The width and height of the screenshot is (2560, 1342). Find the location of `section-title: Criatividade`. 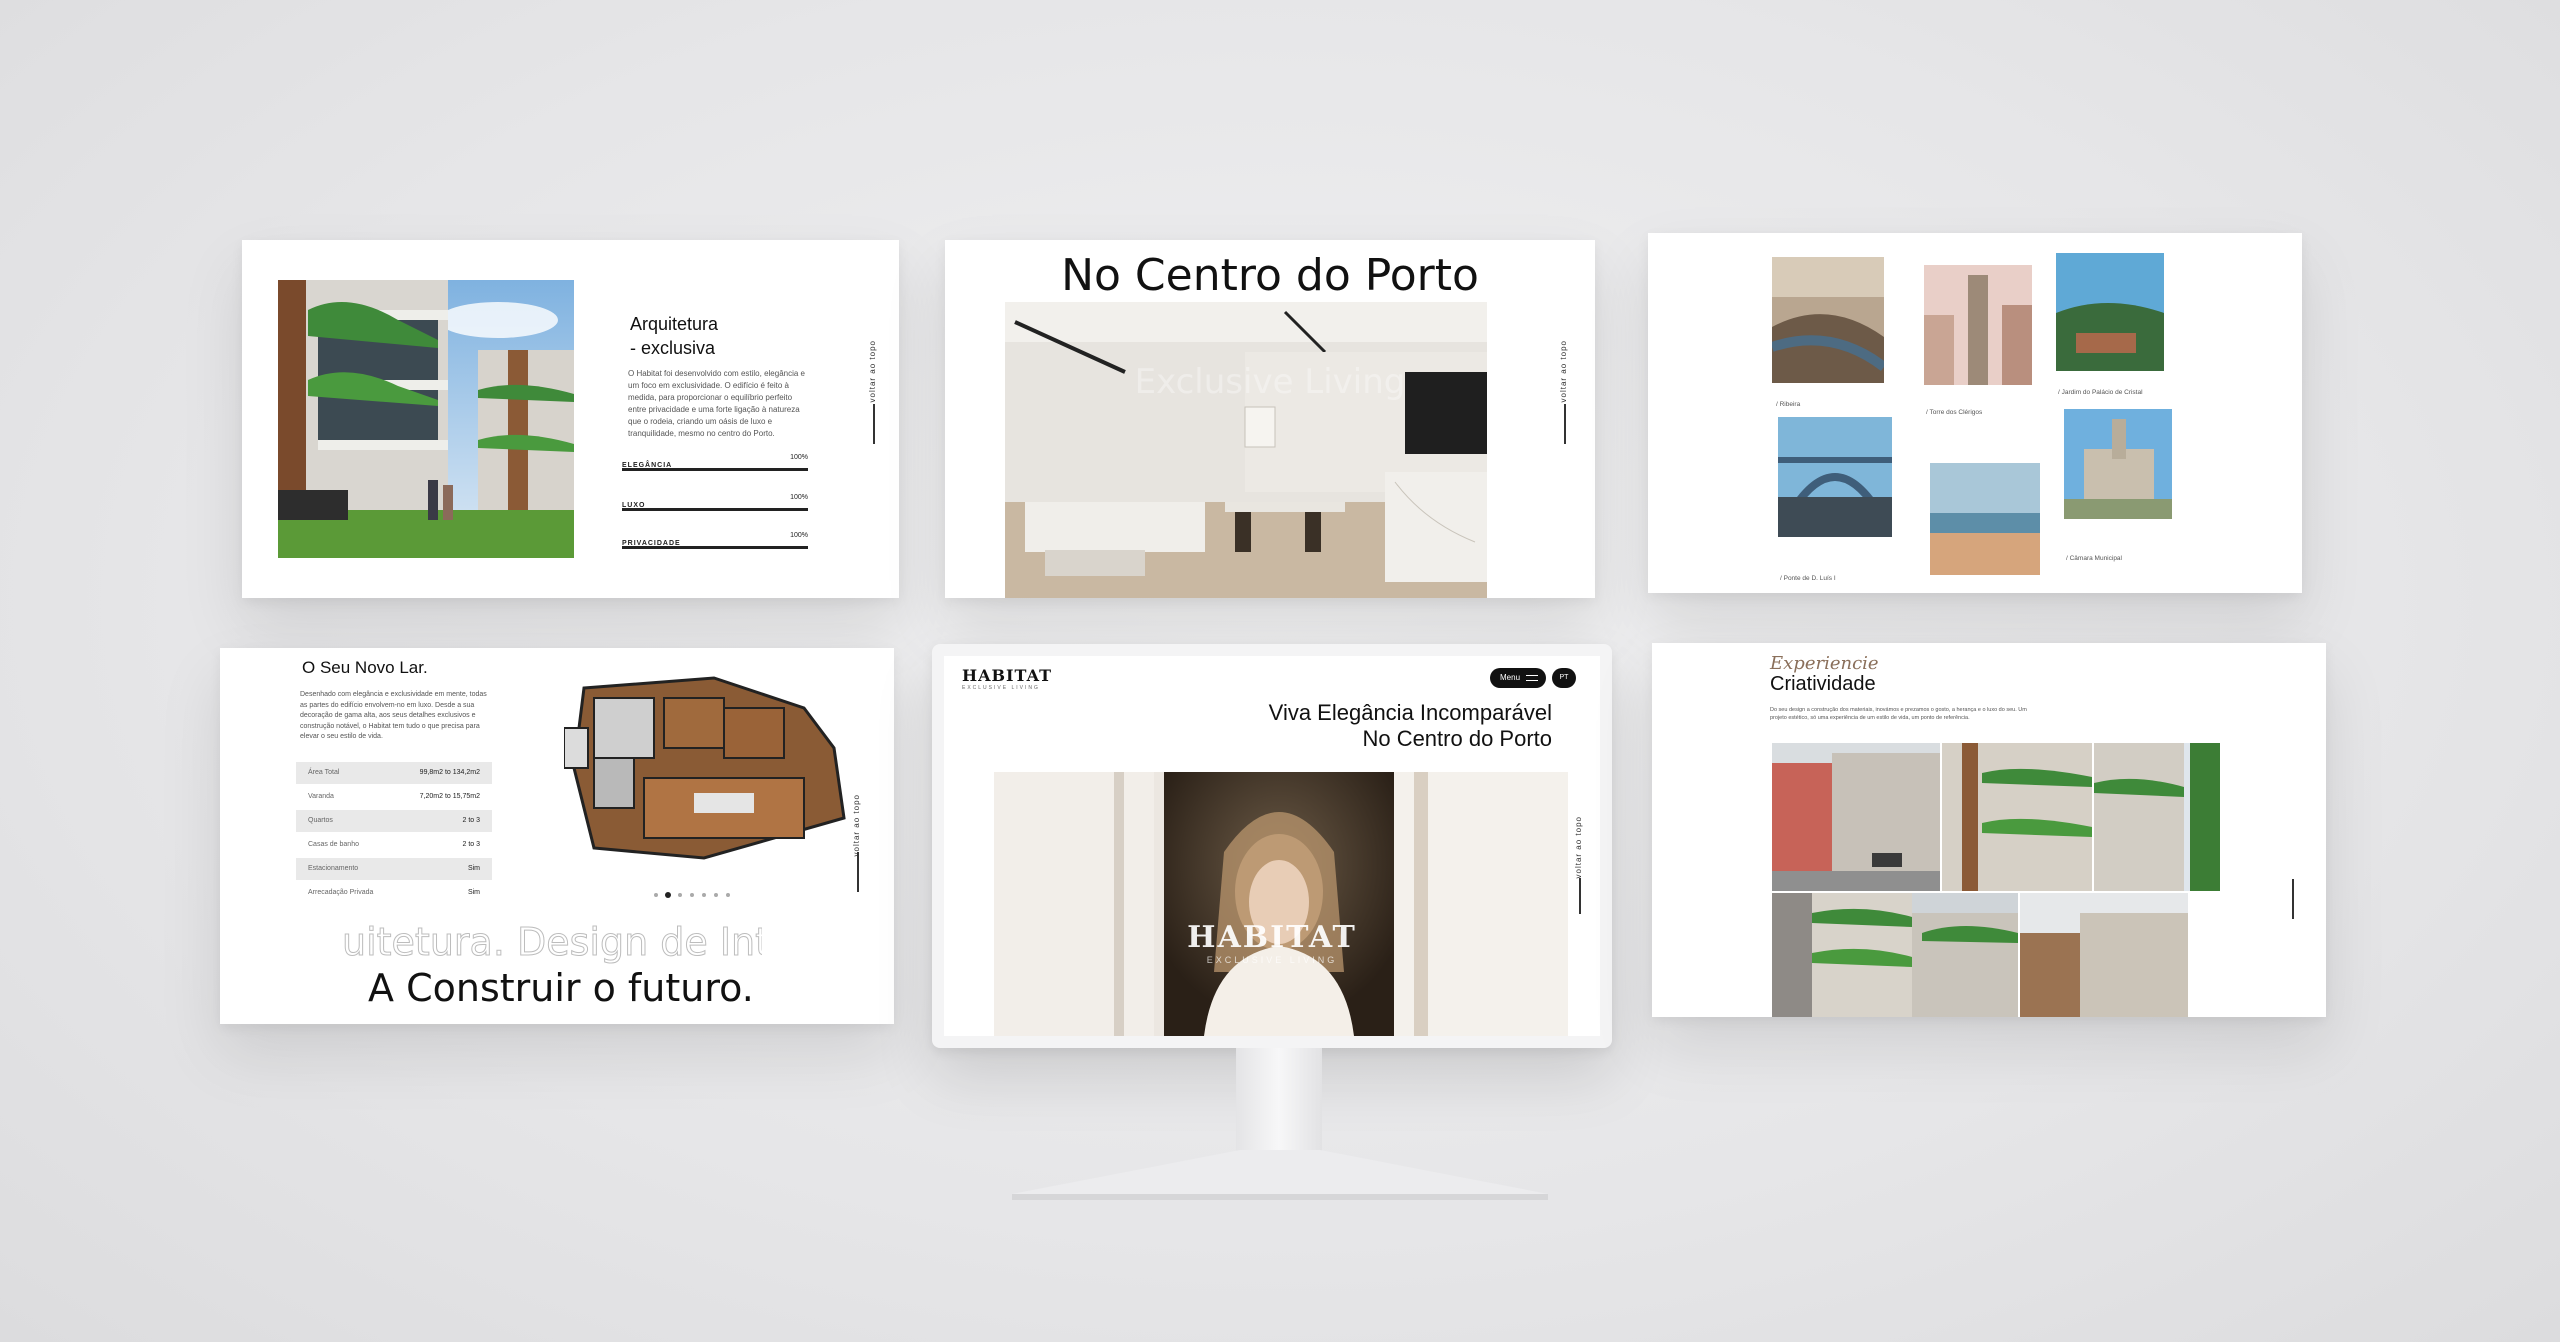

section-title: Criatividade is located at coordinates (1823, 684).